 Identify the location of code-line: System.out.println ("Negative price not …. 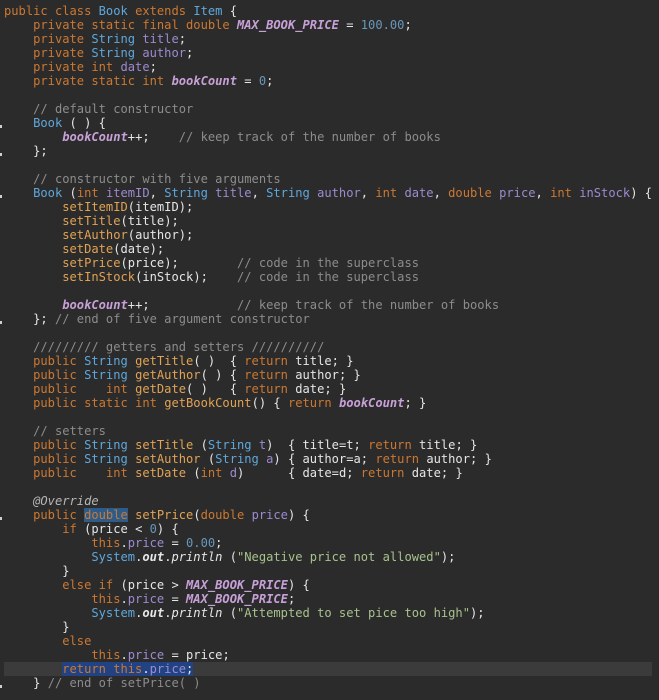
(328, 557).